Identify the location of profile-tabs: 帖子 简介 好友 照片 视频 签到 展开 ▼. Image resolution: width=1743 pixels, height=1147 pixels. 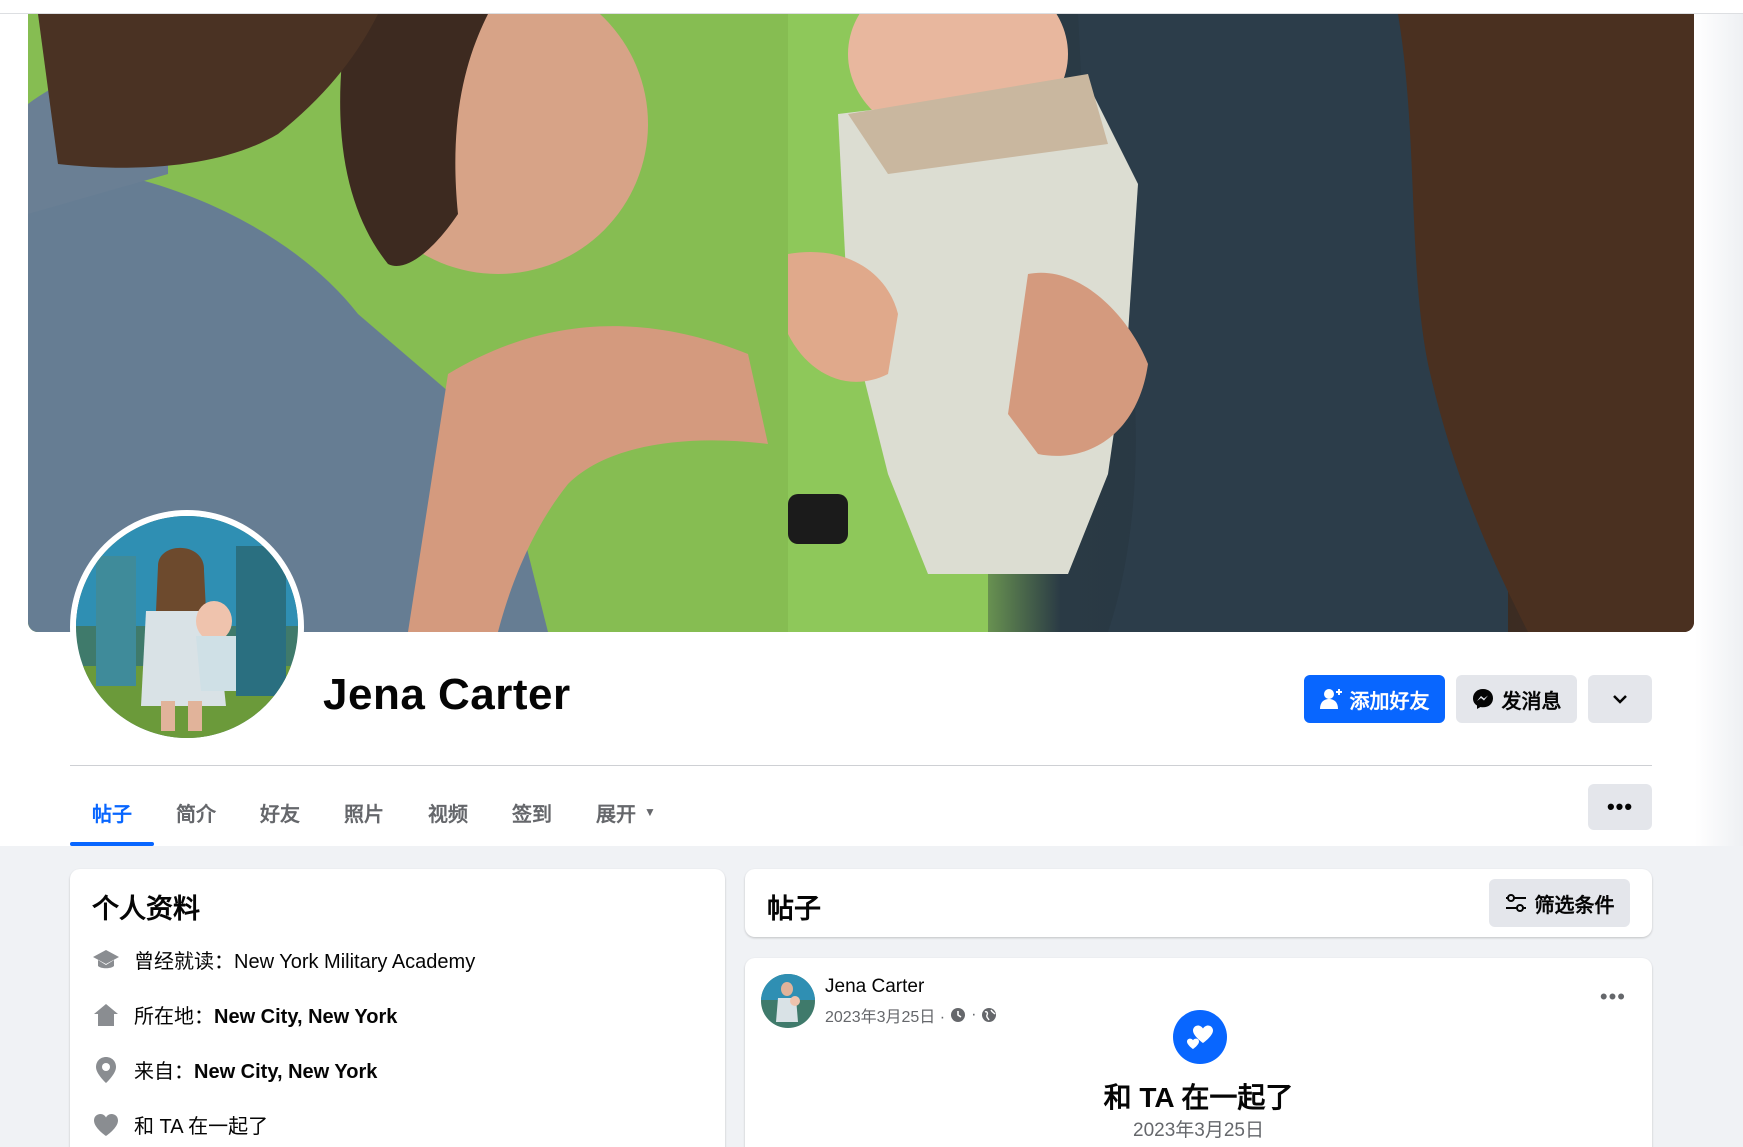
(374, 812).